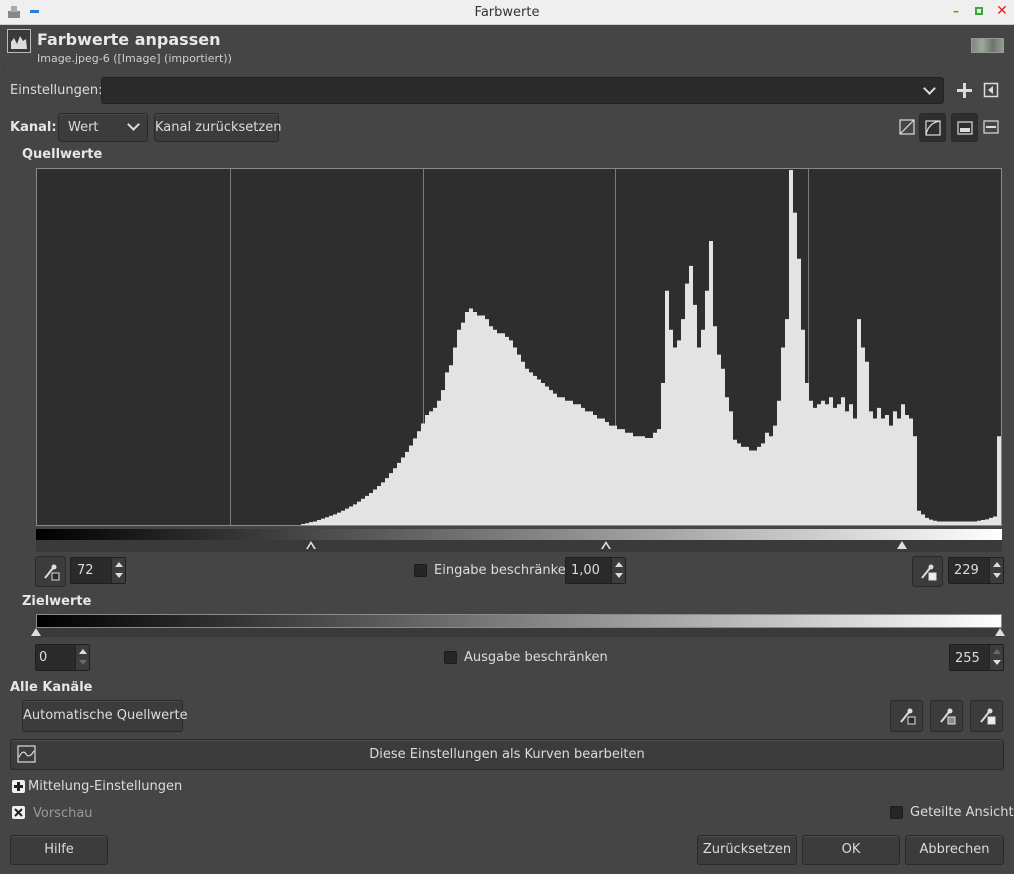 This screenshot has height=874, width=1014. Describe the element at coordinates (536, 657) in the screenshot. I see `clamp-output-label: Ausgabe beschränken` at that location.